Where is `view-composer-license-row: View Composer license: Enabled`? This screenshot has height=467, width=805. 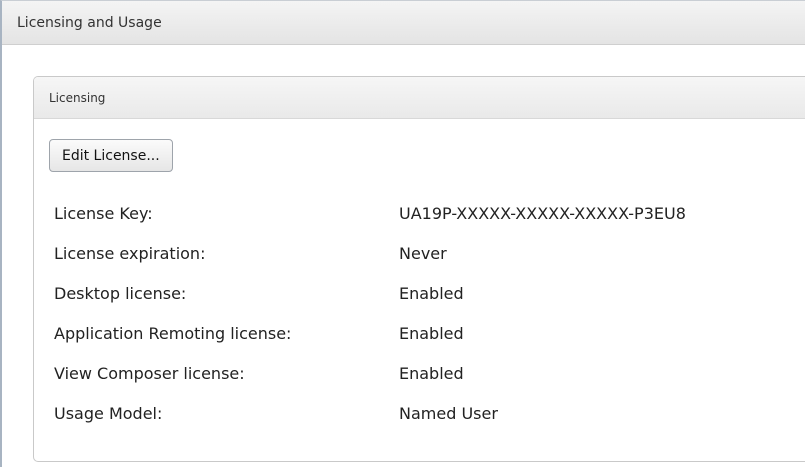
view-composer-license-row: View Composer license: Enabled is located at coordinates (370, 384).